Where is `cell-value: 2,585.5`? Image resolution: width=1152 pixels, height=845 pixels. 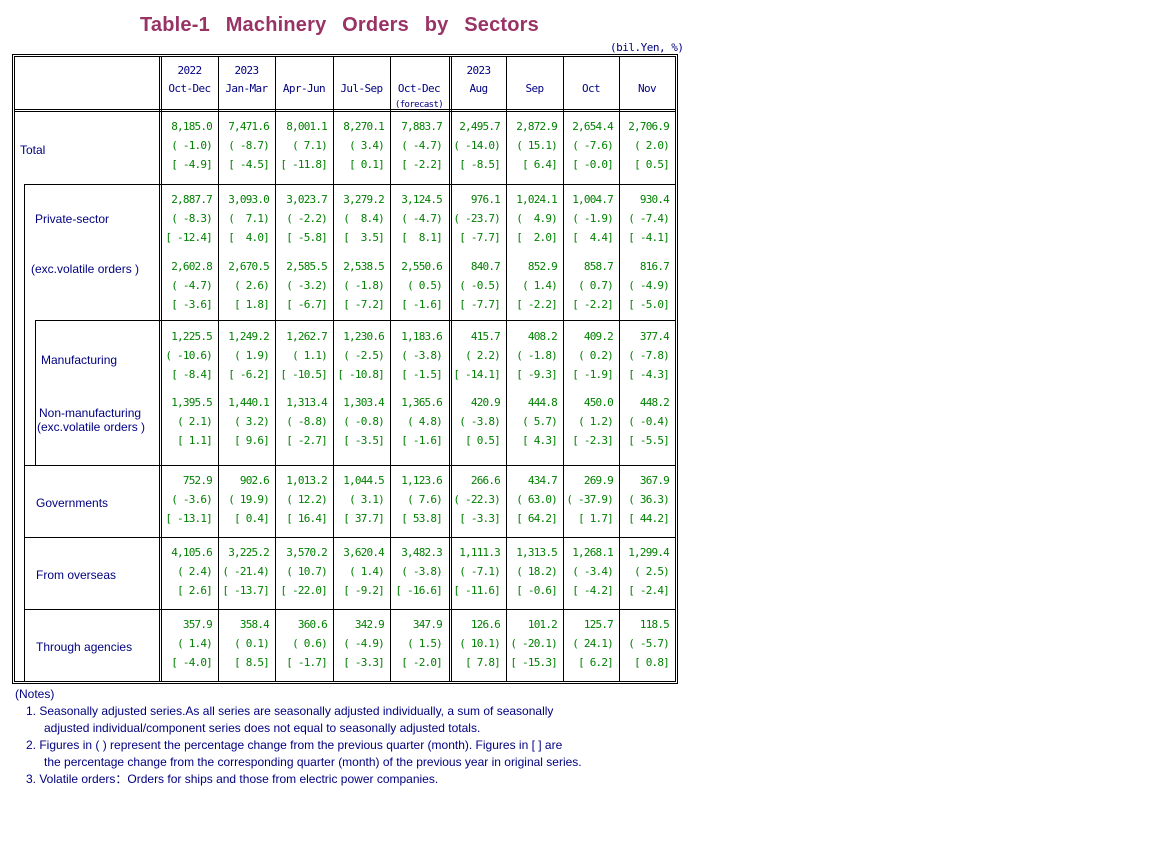 cell-value: 2,585.5 is located at coordinates (307, 266).